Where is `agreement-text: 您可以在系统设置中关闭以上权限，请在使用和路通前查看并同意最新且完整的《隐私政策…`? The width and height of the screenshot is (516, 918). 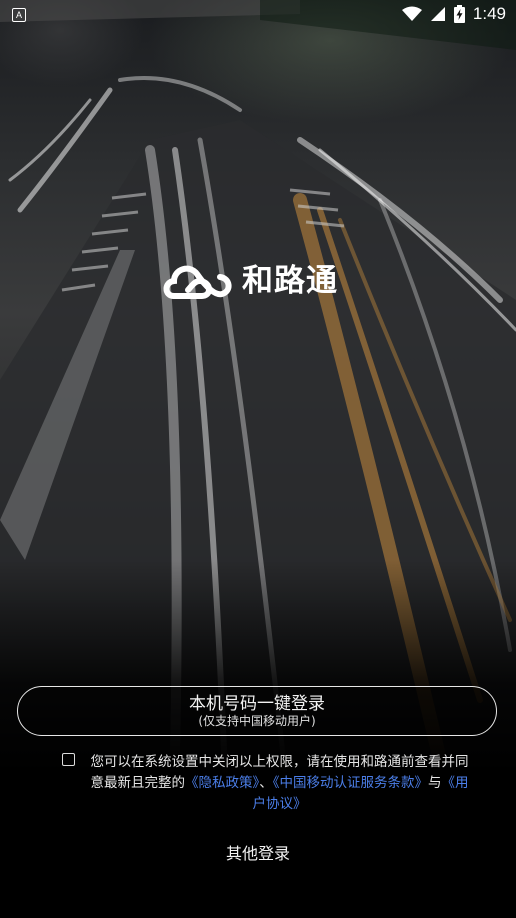
agreement-text: 您可以在系统设置中关闭以上权限，请在使用和路通前查看并同意最新且完整的《隐私政策… is located at coordinates (279, 783).